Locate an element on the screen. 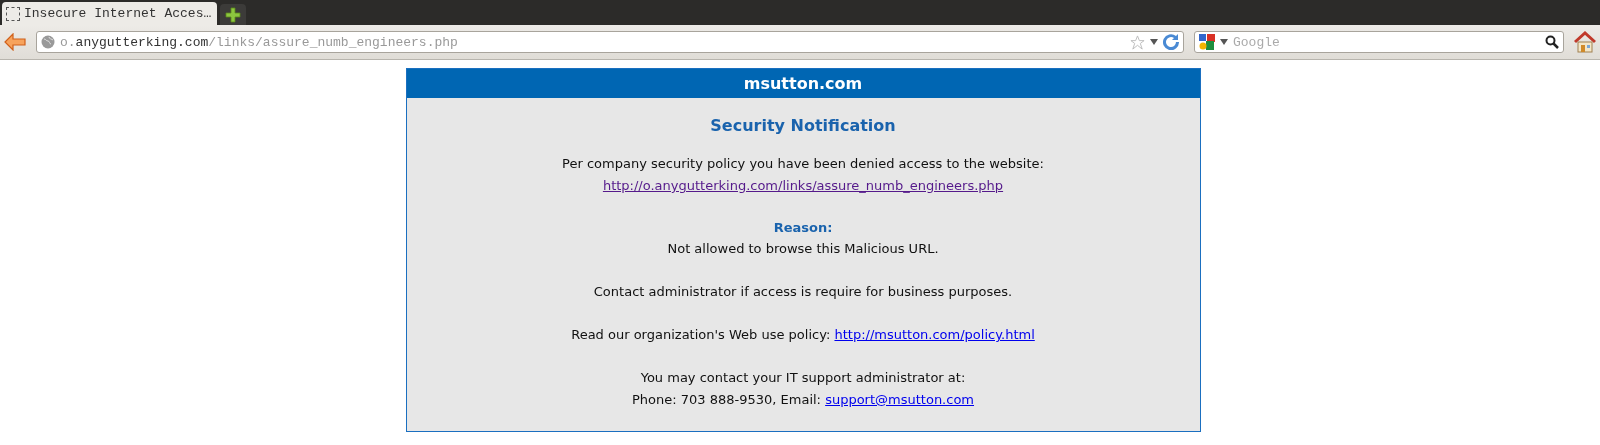 The image size is (1600, 445). site-title: msutton.com is located at coordinates (803, 83).